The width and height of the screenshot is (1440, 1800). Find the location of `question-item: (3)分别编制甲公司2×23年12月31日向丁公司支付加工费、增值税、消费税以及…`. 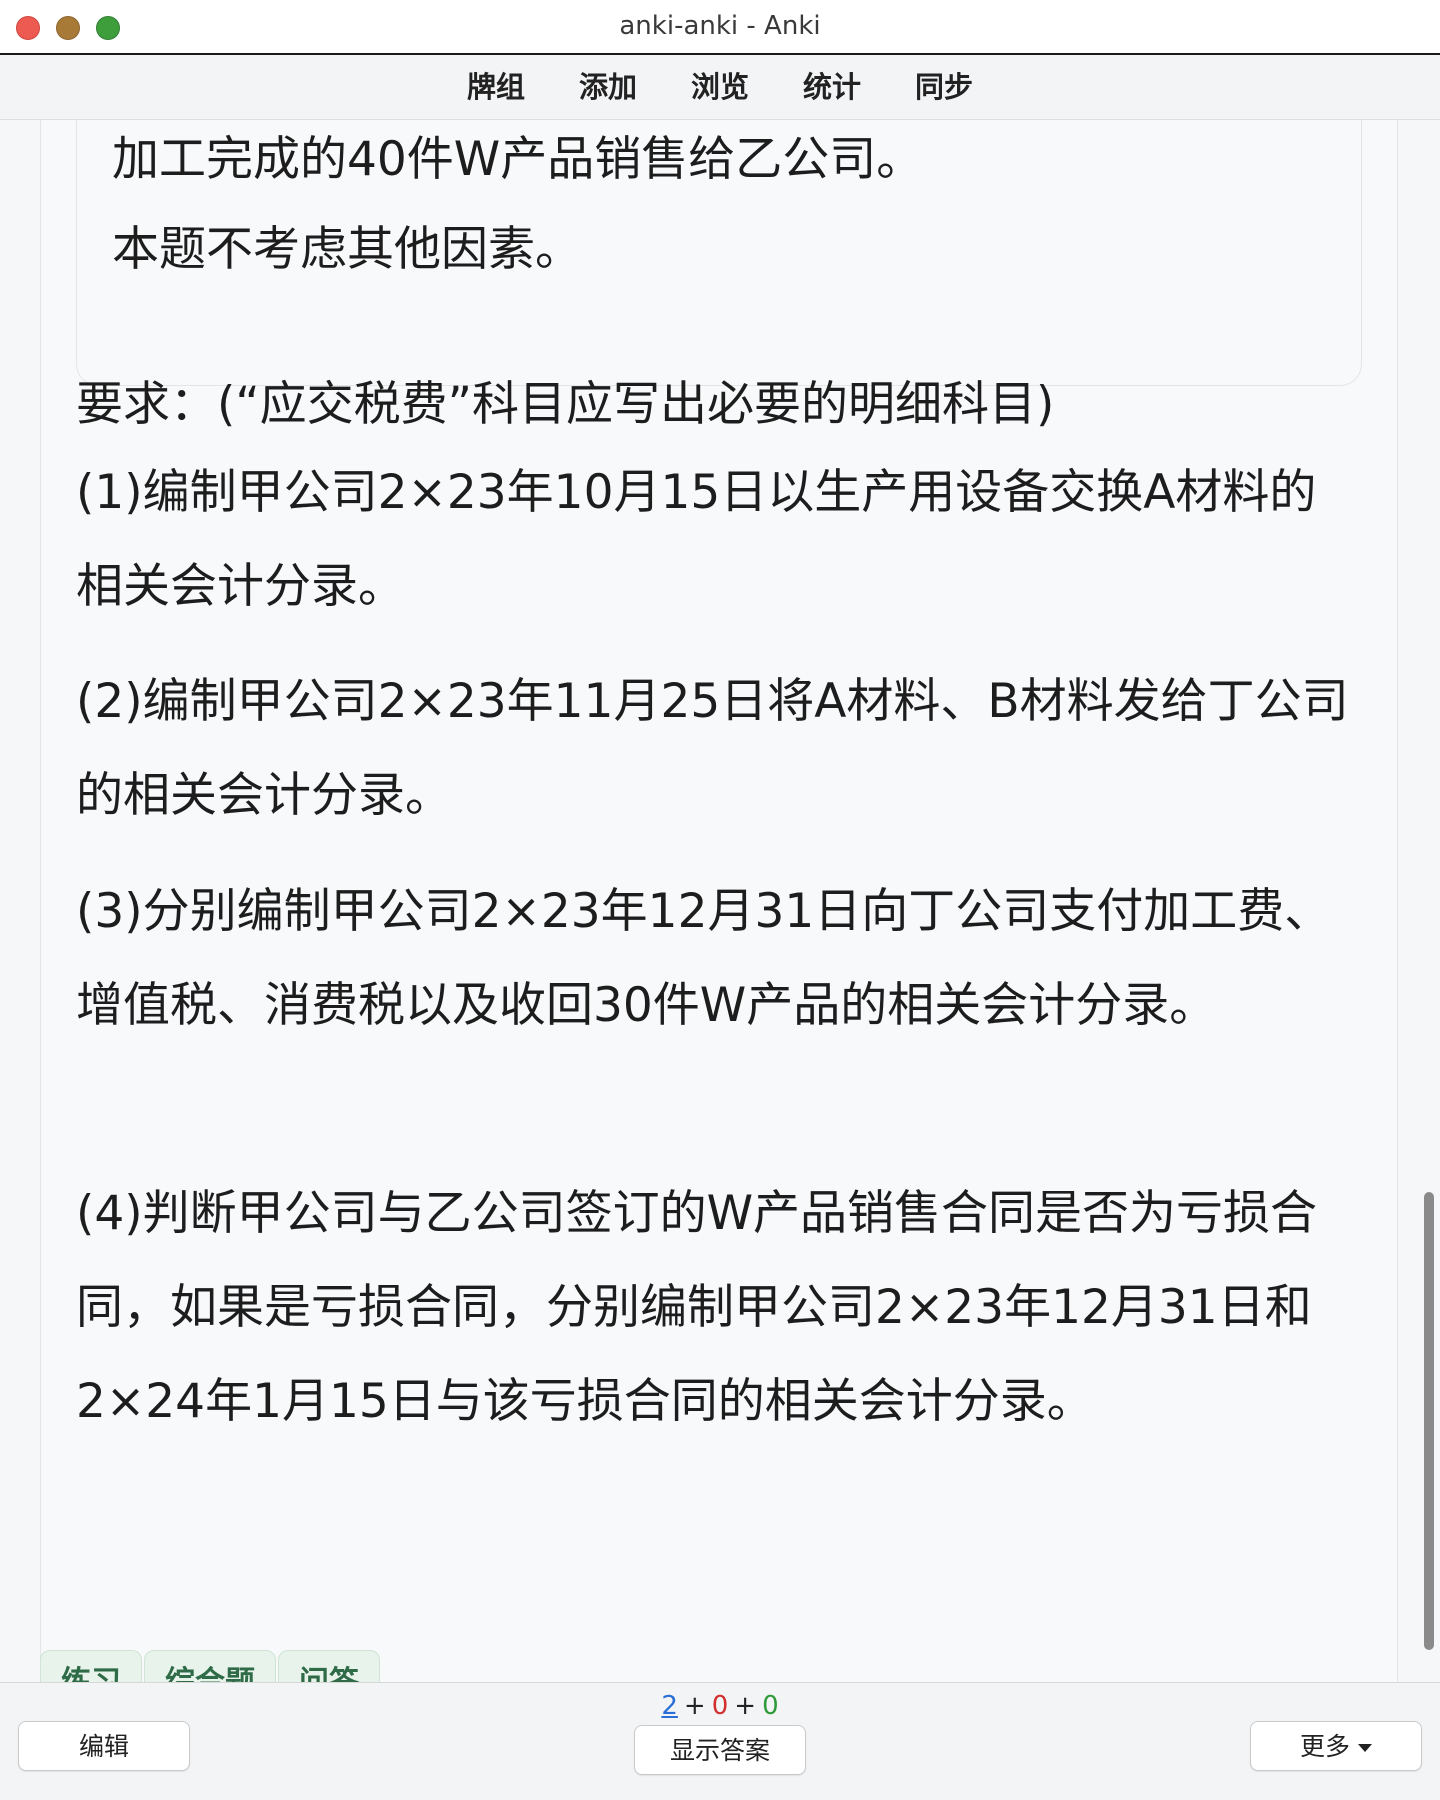

question-item: (3)分别编制甲公司2×23年12月31日向丁公司支付加工费、增值税、消费税以及… is located at coordinates (704, 958).